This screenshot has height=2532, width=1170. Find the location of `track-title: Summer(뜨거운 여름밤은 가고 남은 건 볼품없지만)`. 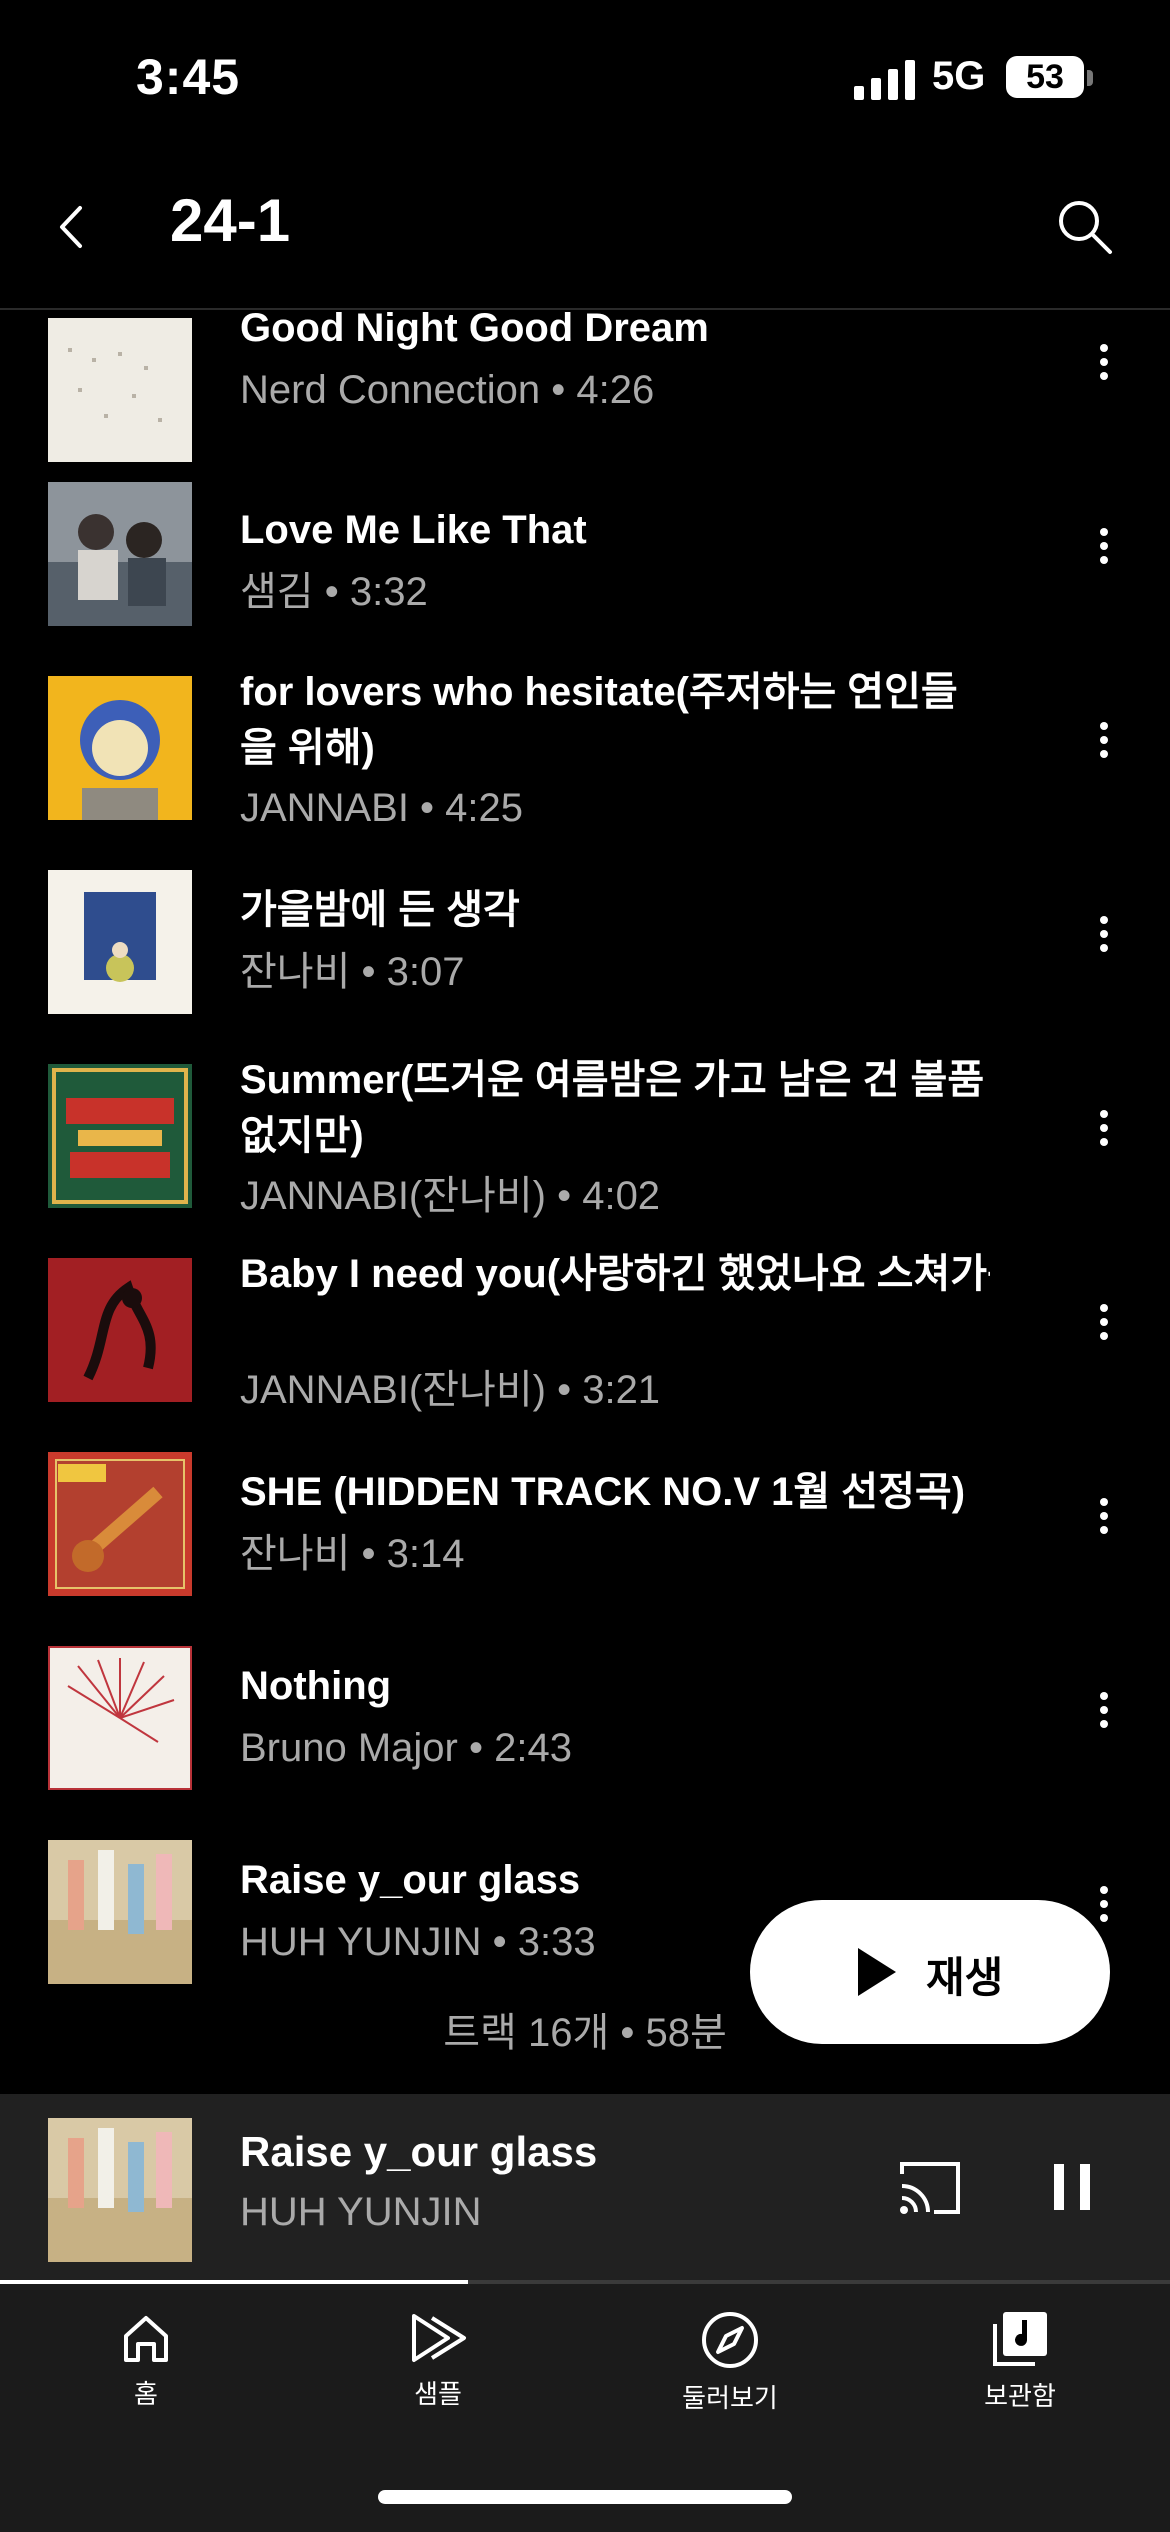

track-title: Summer(뜨거운 여름밤은 가고 남은 건 볼품없지만) is located at coordinates (612, 1108).